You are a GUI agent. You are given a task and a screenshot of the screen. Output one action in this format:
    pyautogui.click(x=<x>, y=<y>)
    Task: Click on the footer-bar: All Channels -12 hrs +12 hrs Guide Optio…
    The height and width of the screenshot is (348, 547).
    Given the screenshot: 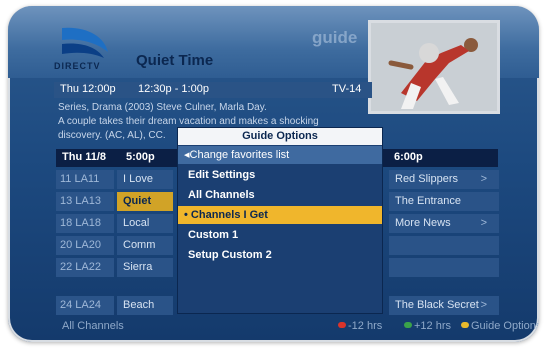 What is the action you would take?
    pyautogui.click(x=297, y=328)
    